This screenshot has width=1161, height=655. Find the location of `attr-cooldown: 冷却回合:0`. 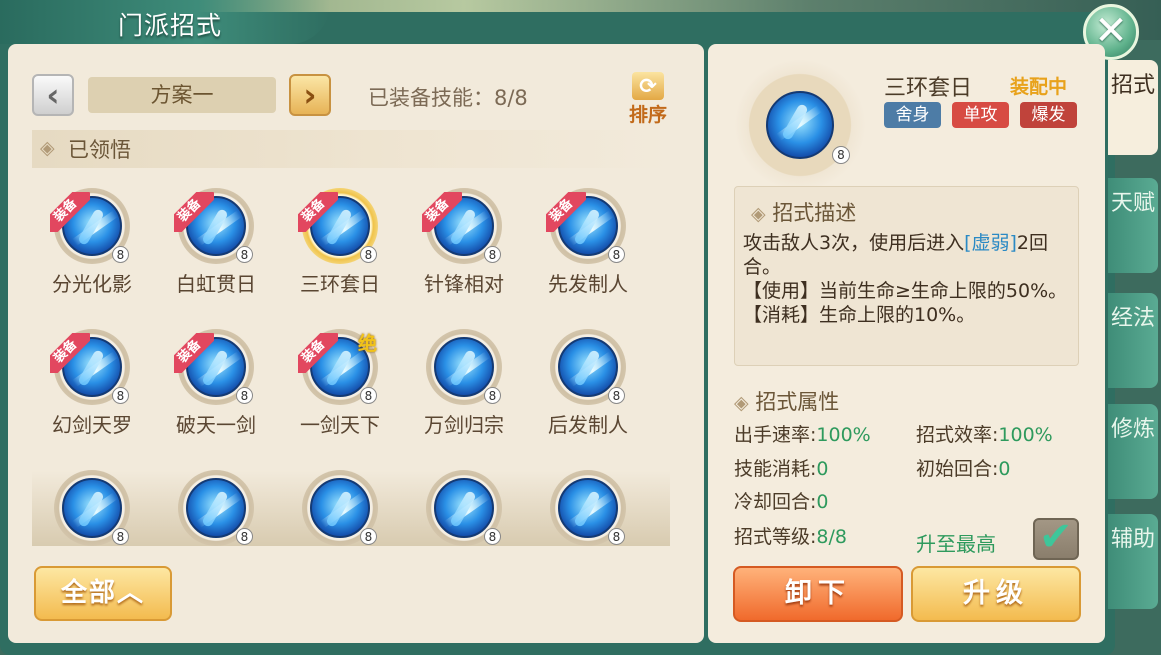

attr-cooldown: 冷却回合:0 is located at coordinates (781, 502).